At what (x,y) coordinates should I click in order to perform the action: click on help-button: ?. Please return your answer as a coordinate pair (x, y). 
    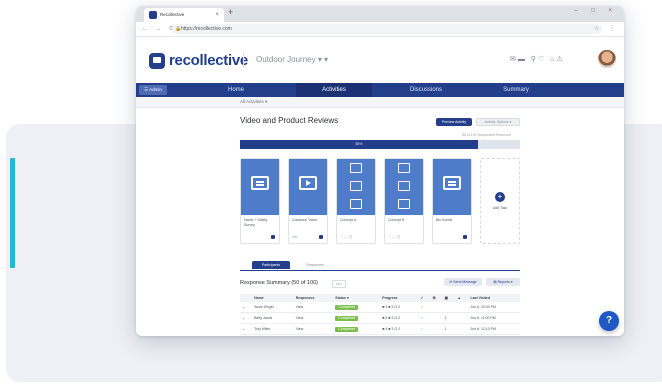
    Looking at the image, I should click on (609, 321).